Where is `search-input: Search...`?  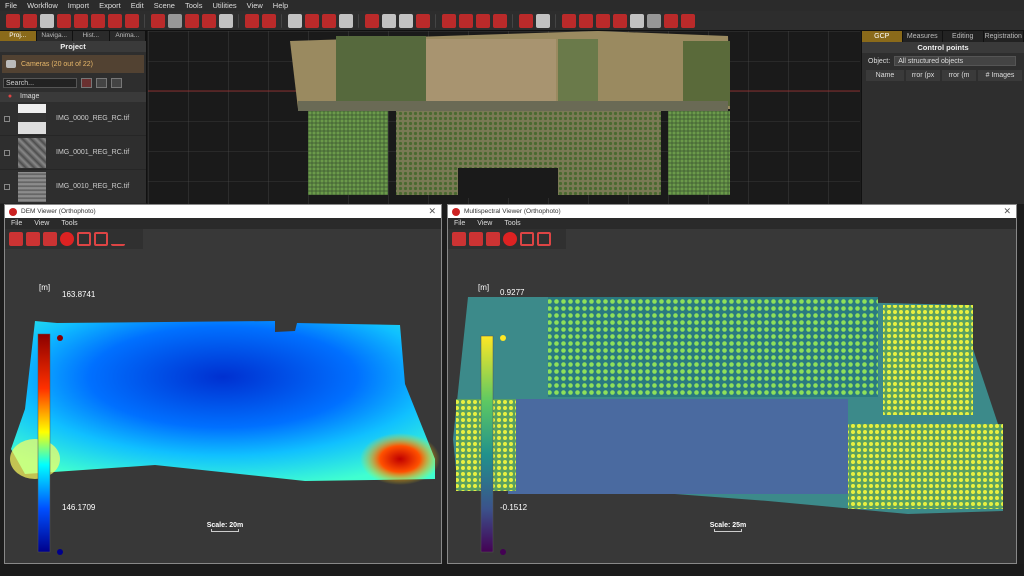 search-input: Search... is located at coordinates (40, 83).